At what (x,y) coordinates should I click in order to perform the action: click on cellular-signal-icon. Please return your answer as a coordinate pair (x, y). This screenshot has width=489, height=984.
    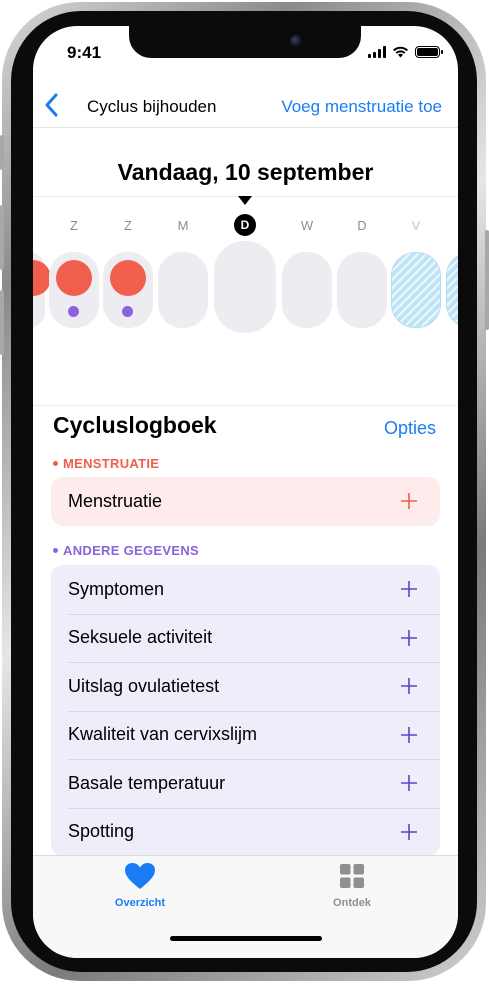
    Looking at the image, I should click on (377, 52).